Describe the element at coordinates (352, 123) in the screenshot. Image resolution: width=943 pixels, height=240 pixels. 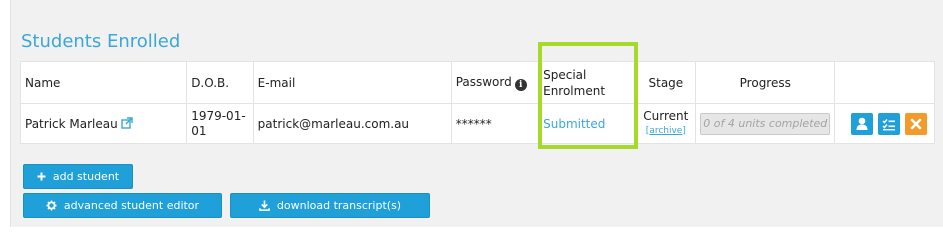
I see `cell-email: patrick@marleau.com.au` at that location.